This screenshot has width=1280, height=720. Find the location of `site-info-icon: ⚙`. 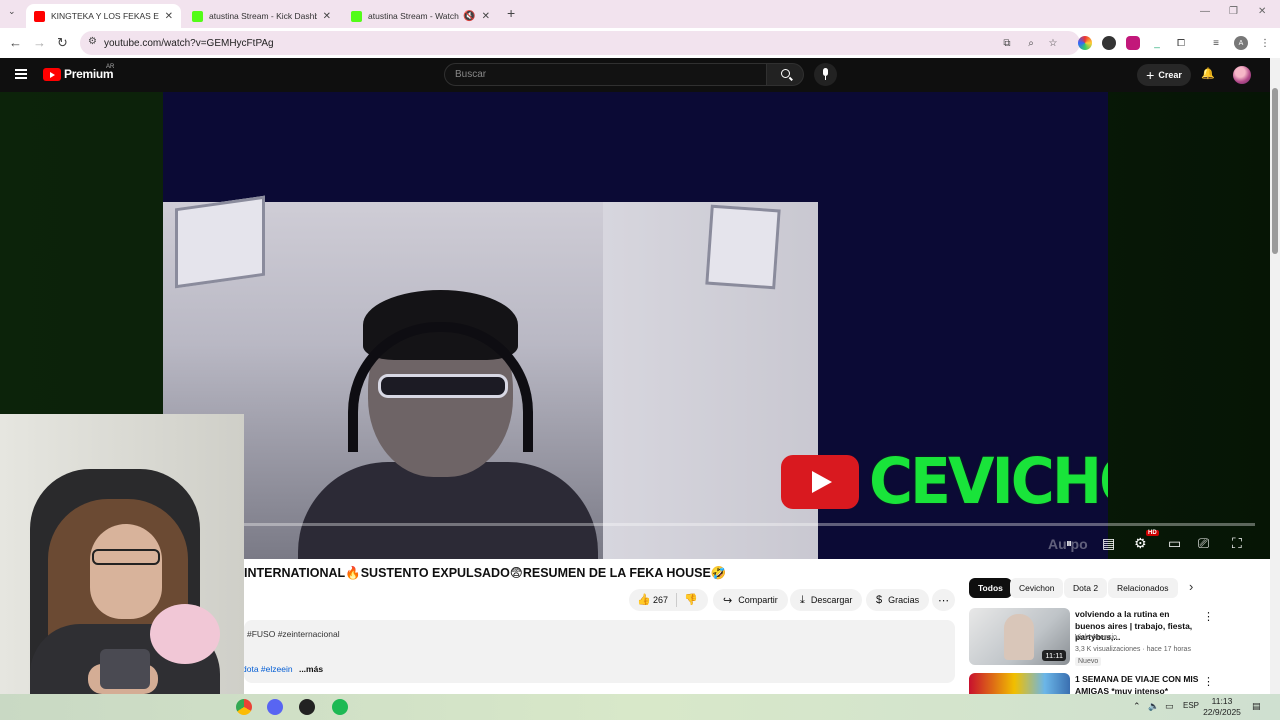

site-info-icon: ⚙ is located at coordinates (92, 41).